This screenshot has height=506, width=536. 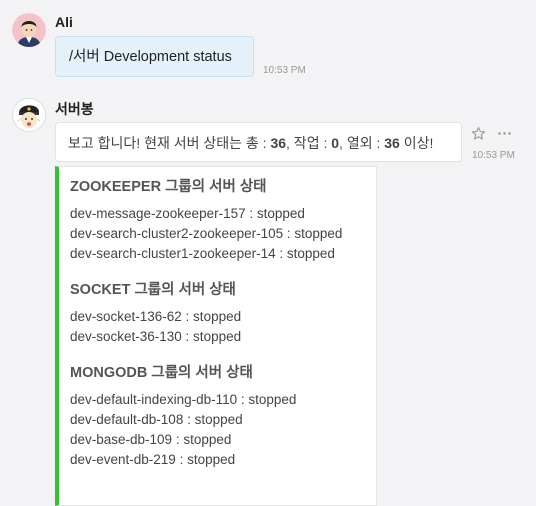 I want to click on sender-name-ali: Ali, so click(x=64, y=22).